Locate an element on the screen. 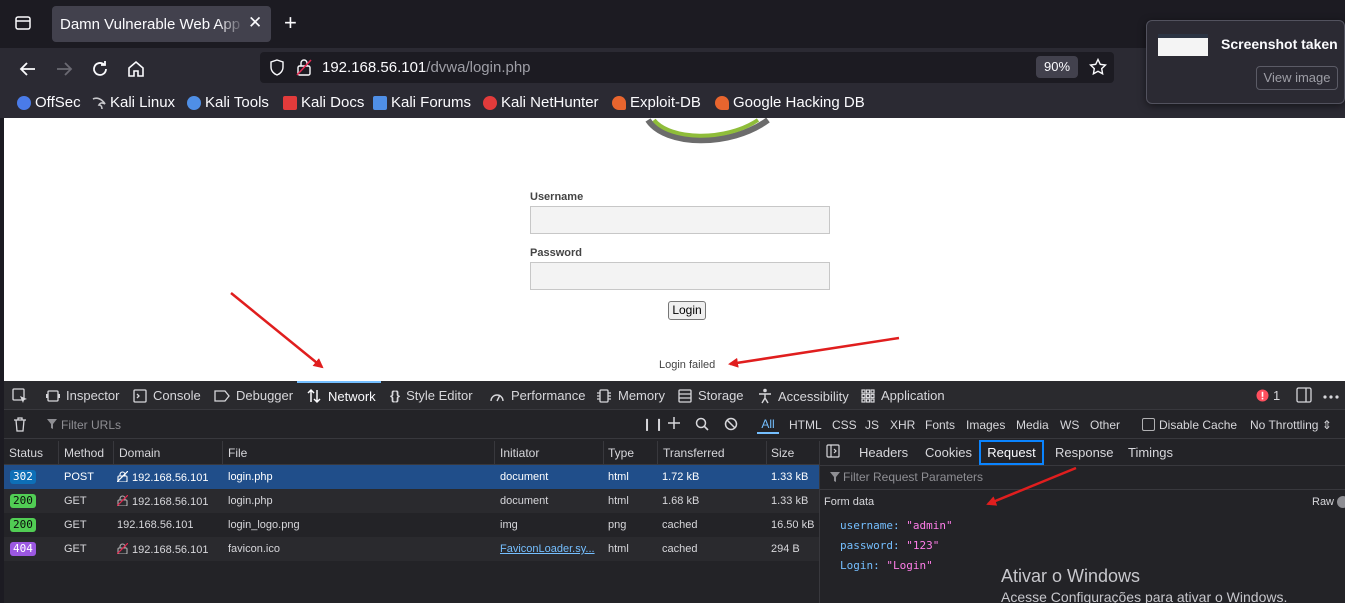  arrow-to-network-tab is located at coordinates (277, 330).